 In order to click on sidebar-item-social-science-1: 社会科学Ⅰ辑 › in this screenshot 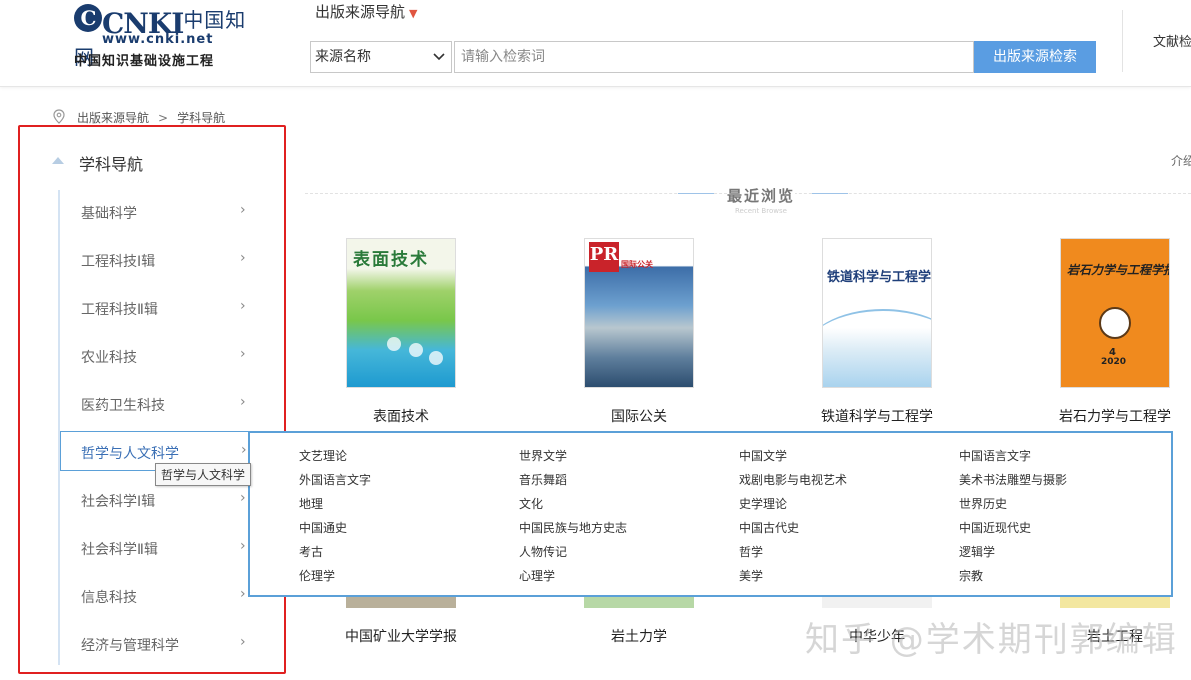, I will do `click(160, 500)`.